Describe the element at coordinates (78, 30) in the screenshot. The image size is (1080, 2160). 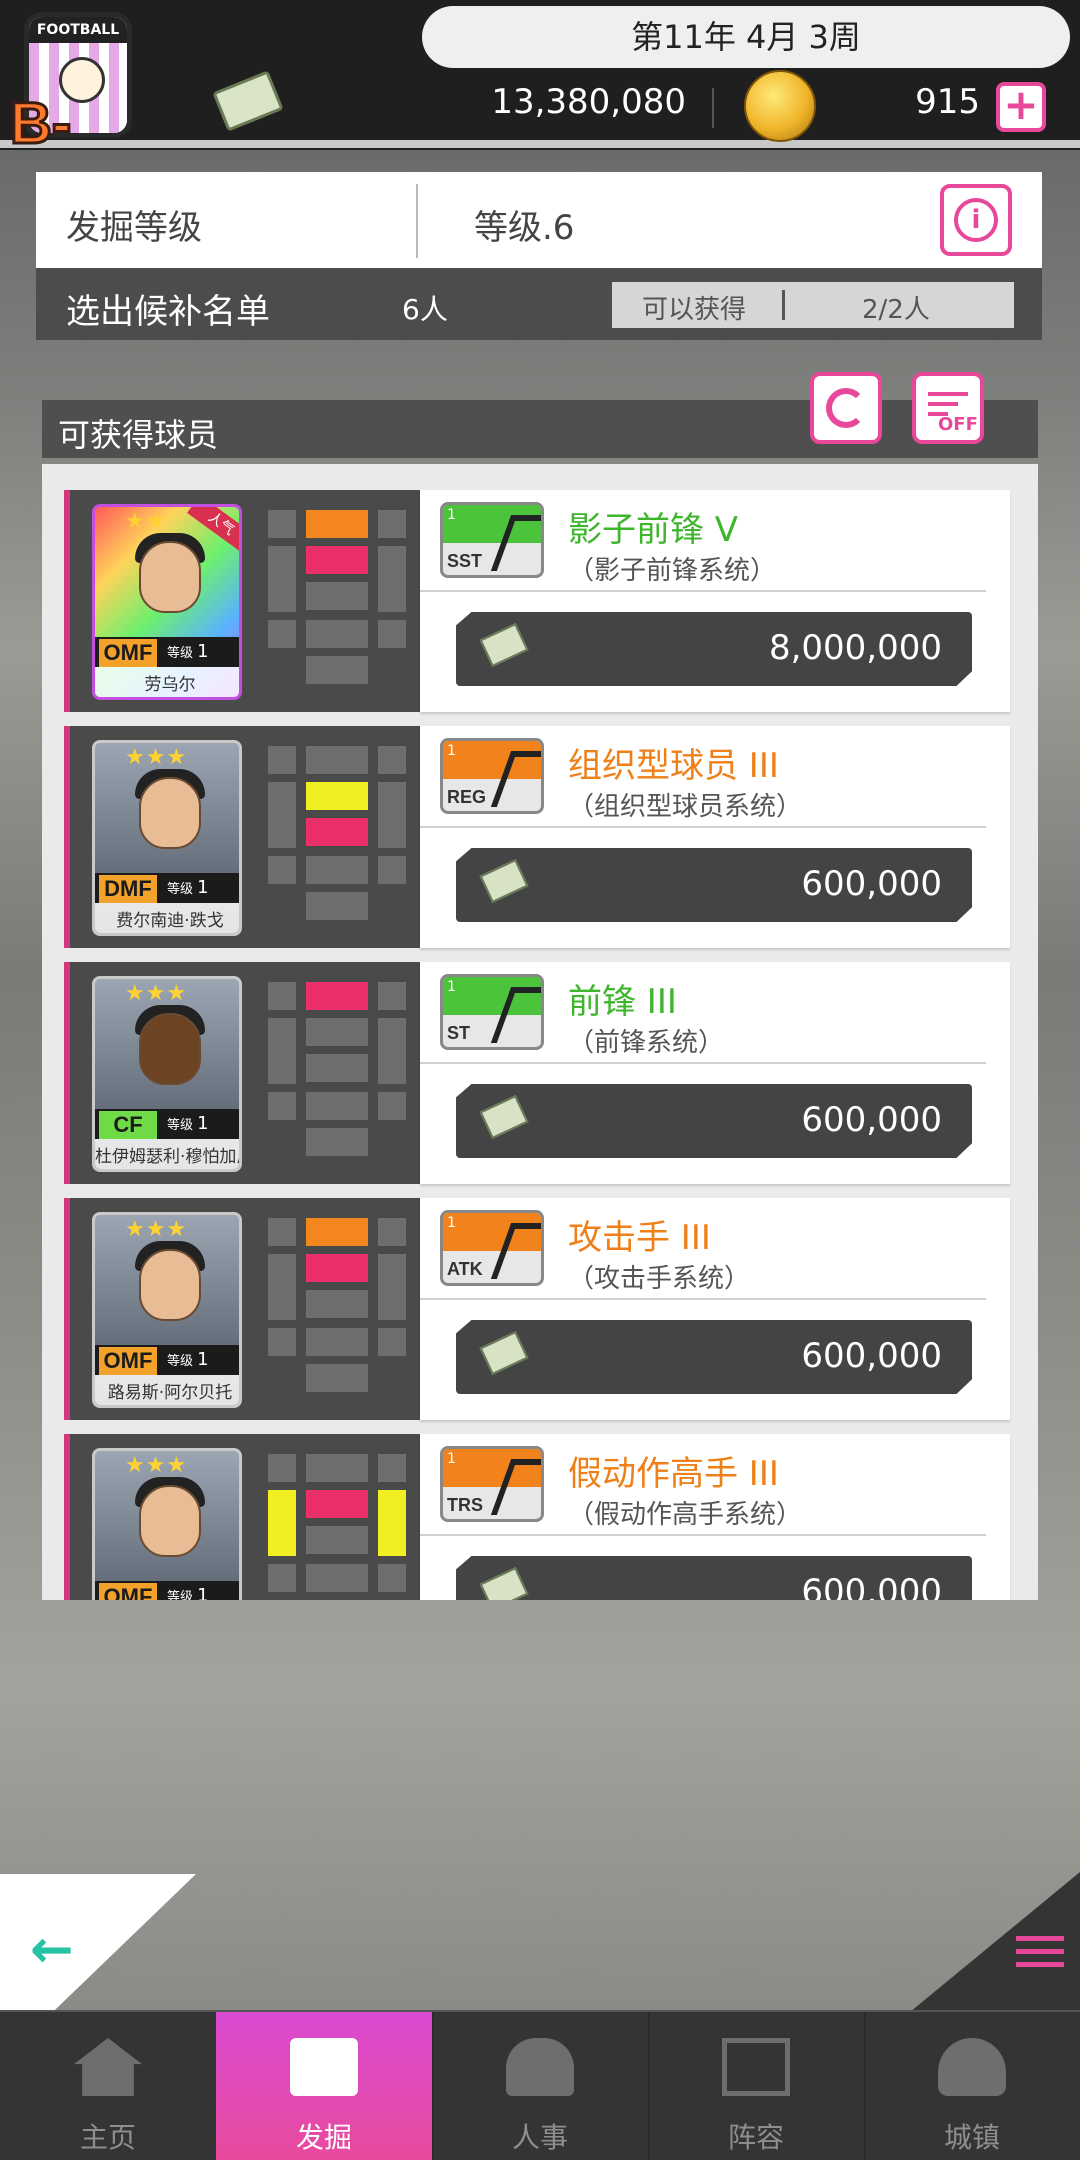
I see `club-logo-text: FOOTBALL` at that location.